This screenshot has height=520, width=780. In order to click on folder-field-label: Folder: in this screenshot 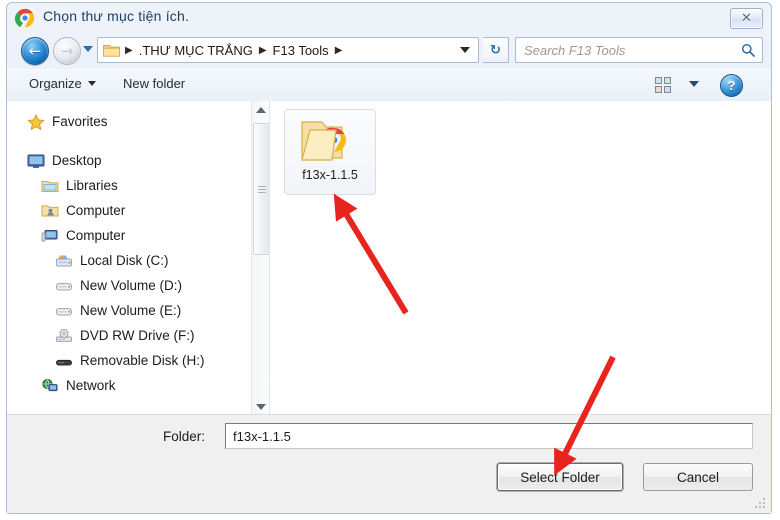, I will do `click(184, 436)`.